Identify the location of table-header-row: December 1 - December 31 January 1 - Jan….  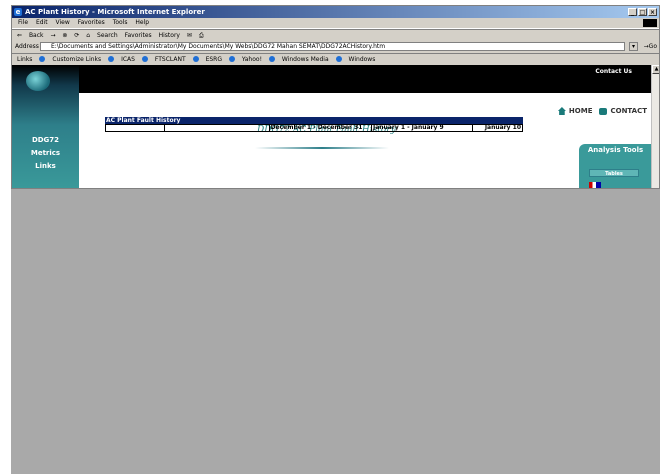
(314, 128).